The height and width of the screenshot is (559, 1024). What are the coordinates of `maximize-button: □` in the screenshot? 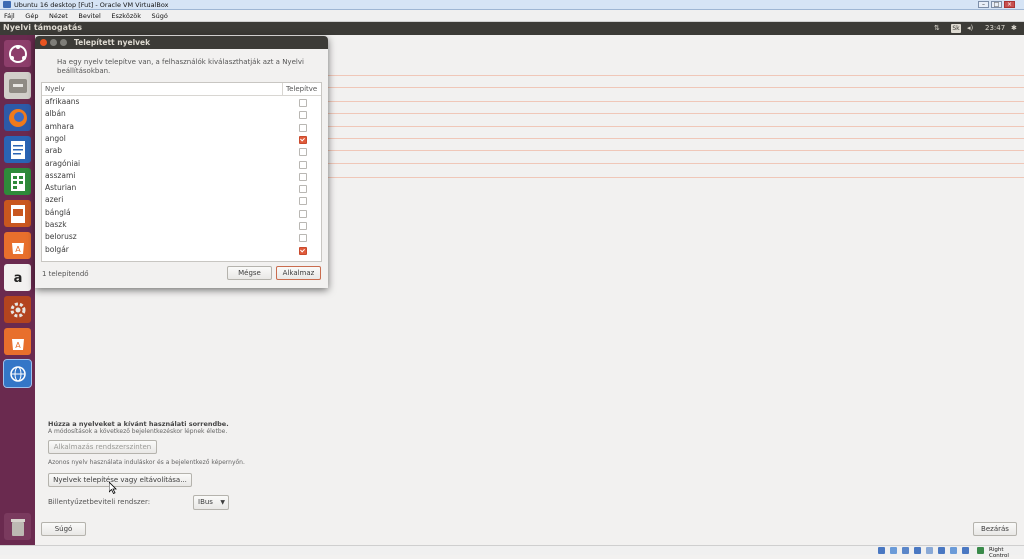 It's located at (996, 4).